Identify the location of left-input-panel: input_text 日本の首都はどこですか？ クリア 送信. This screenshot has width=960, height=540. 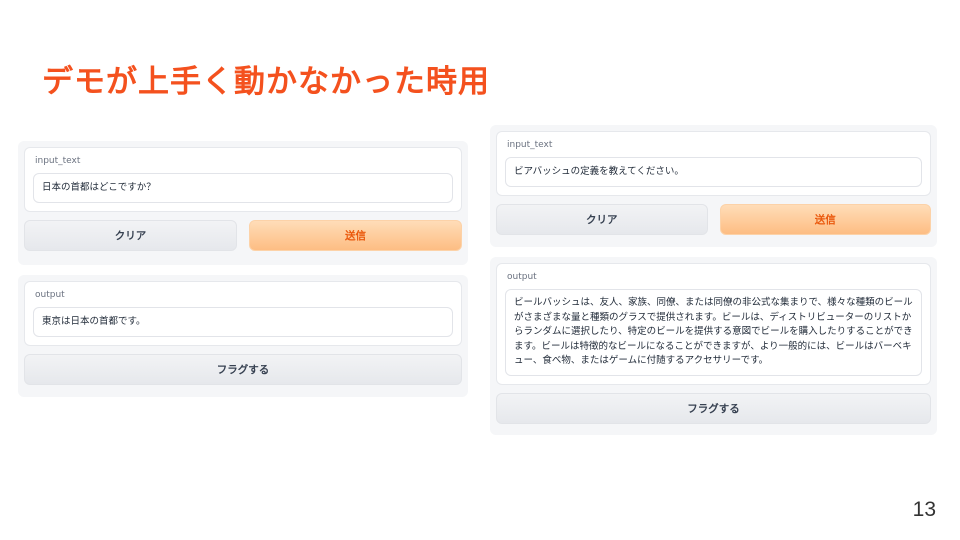
(243, 203).